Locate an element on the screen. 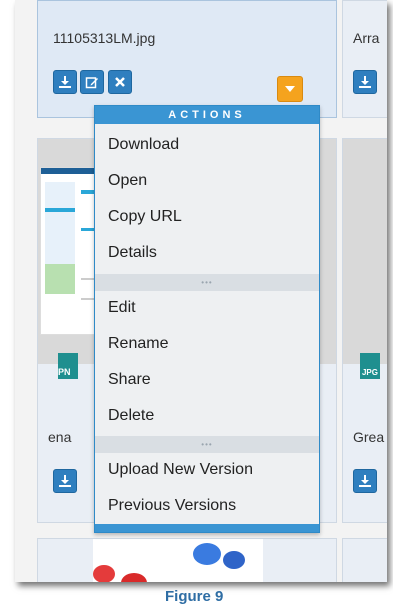 The width and height of the screenshot is (393, 605). menu-item-previous-versions: Previous Versions is located at coordinates (207, 506).